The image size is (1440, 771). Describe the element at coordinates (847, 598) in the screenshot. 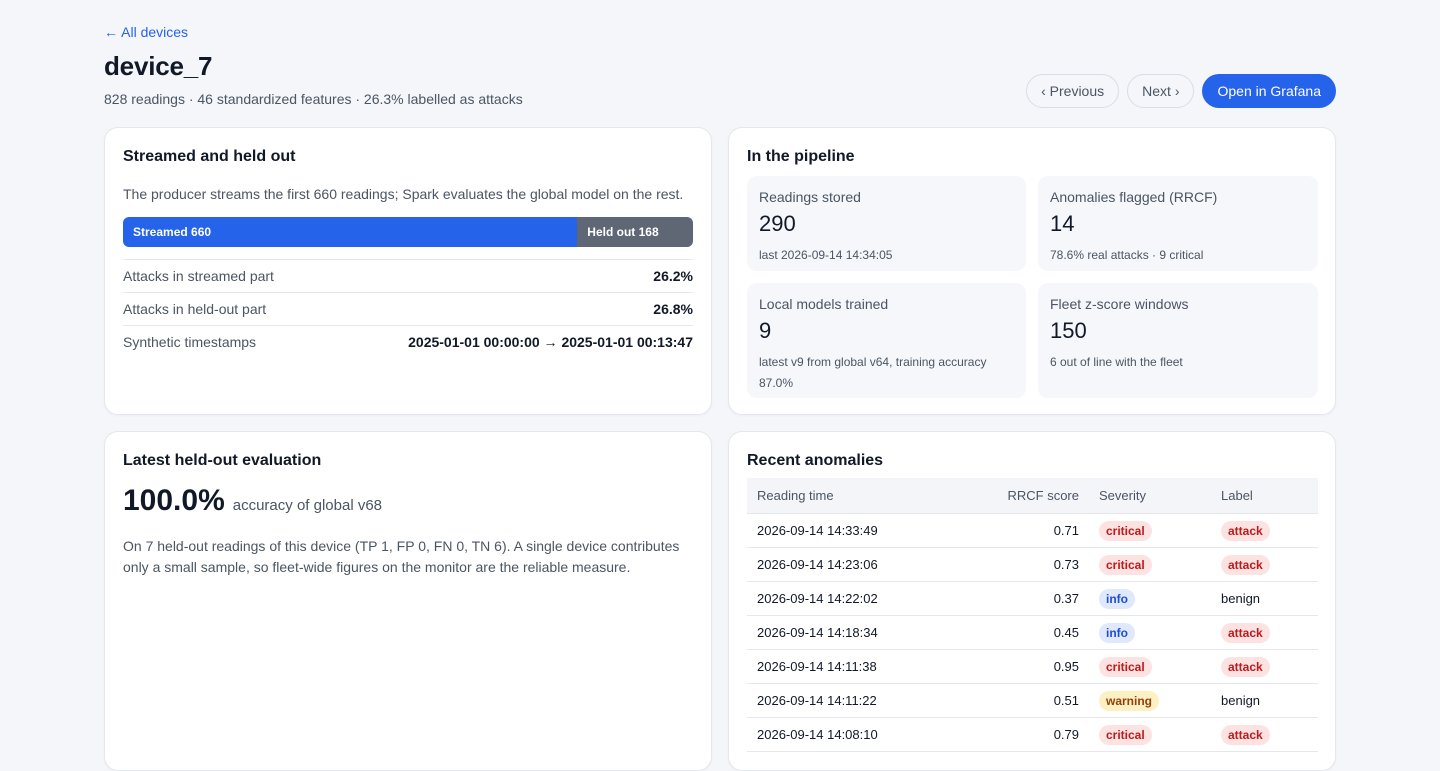

I see `reading-time-cell: 2026-09-14 14:22:02` at that location.